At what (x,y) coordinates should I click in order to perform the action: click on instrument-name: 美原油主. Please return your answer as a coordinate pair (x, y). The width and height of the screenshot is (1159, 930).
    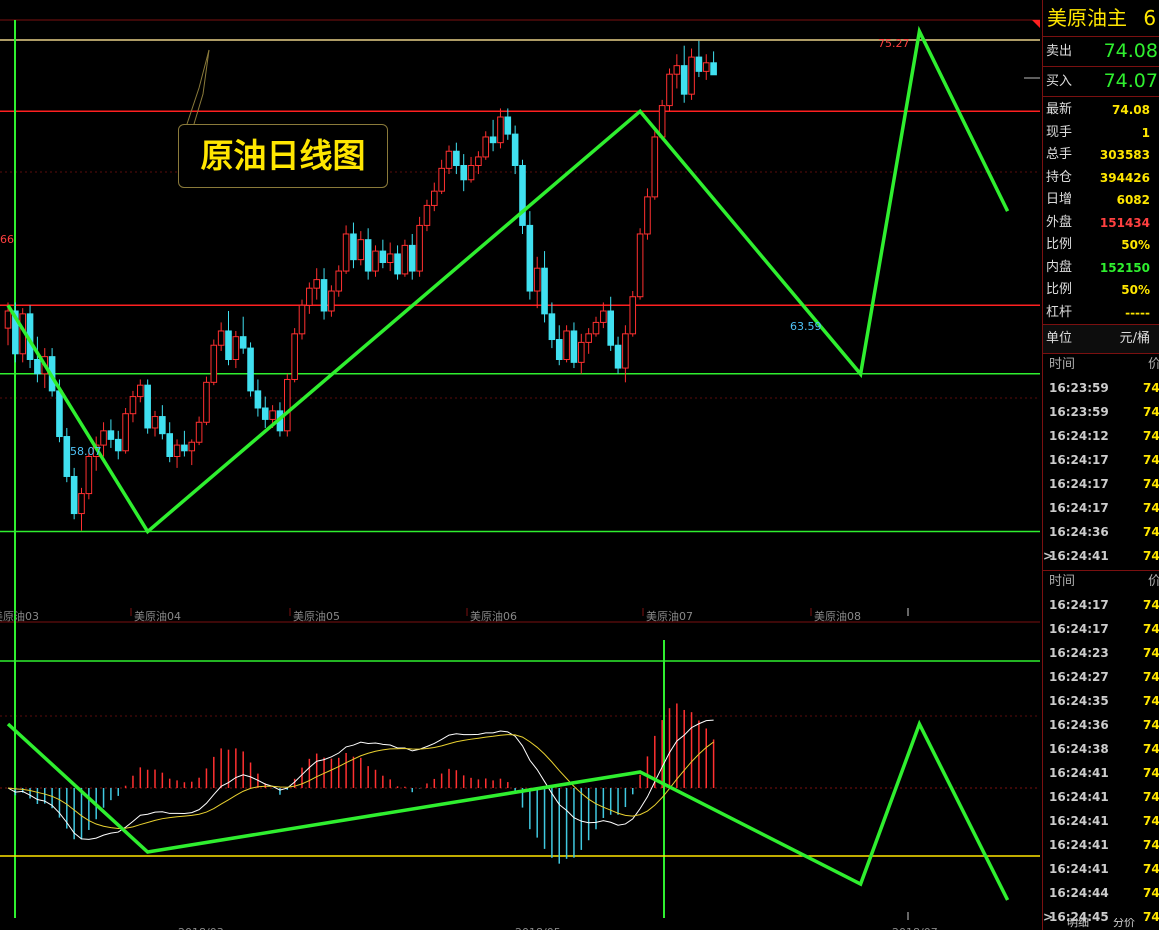
    Looking at the image, I should click on (1087, 18).